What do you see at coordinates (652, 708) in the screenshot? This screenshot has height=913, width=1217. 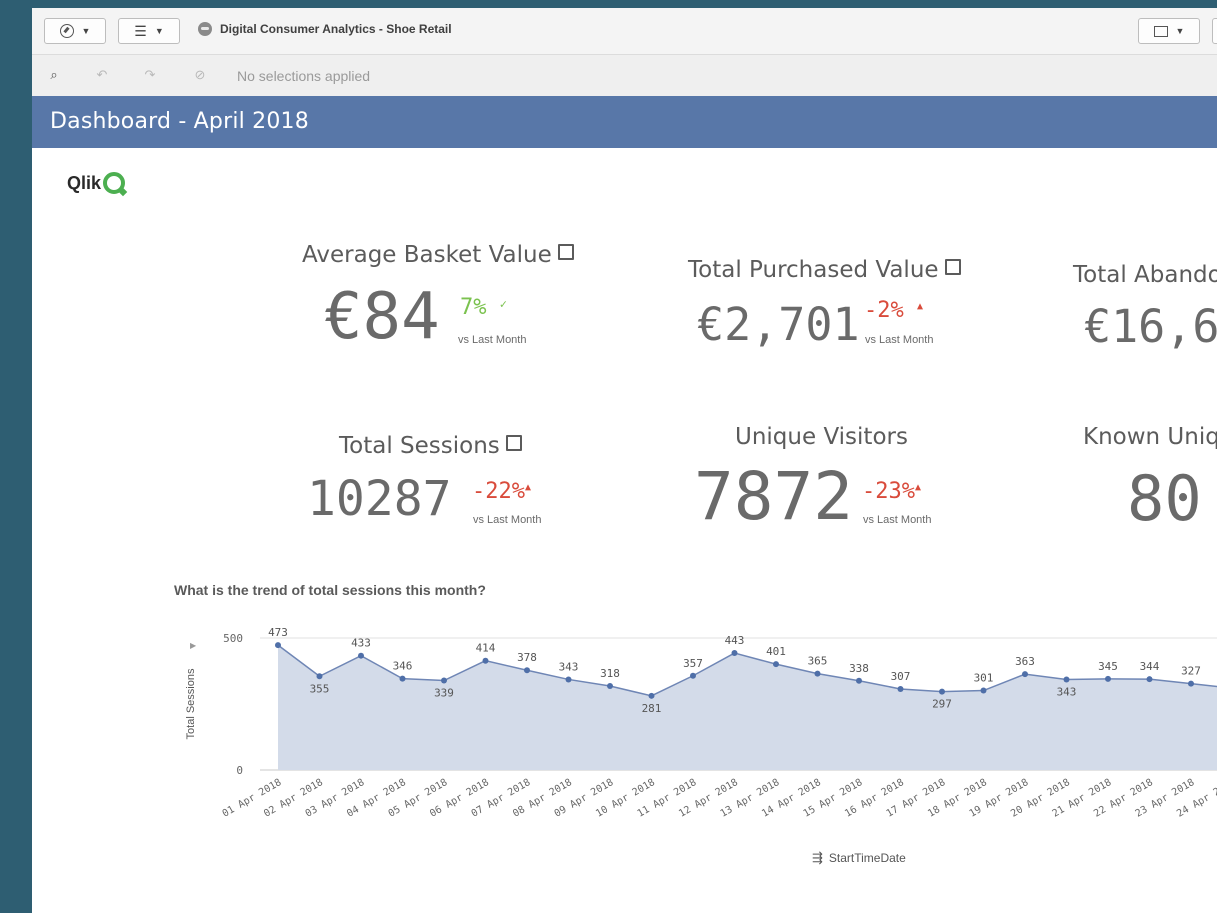 I see `data-label: 281` at bounding box center [652, 708].